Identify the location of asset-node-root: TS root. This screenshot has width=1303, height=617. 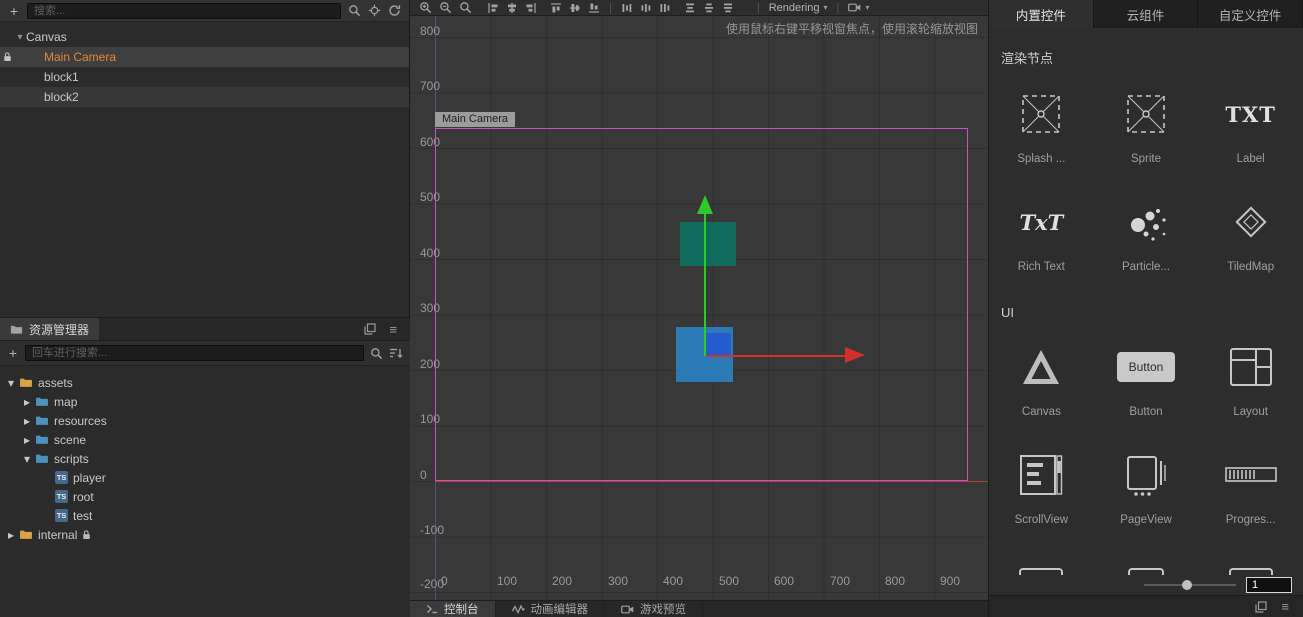
(205, 496).